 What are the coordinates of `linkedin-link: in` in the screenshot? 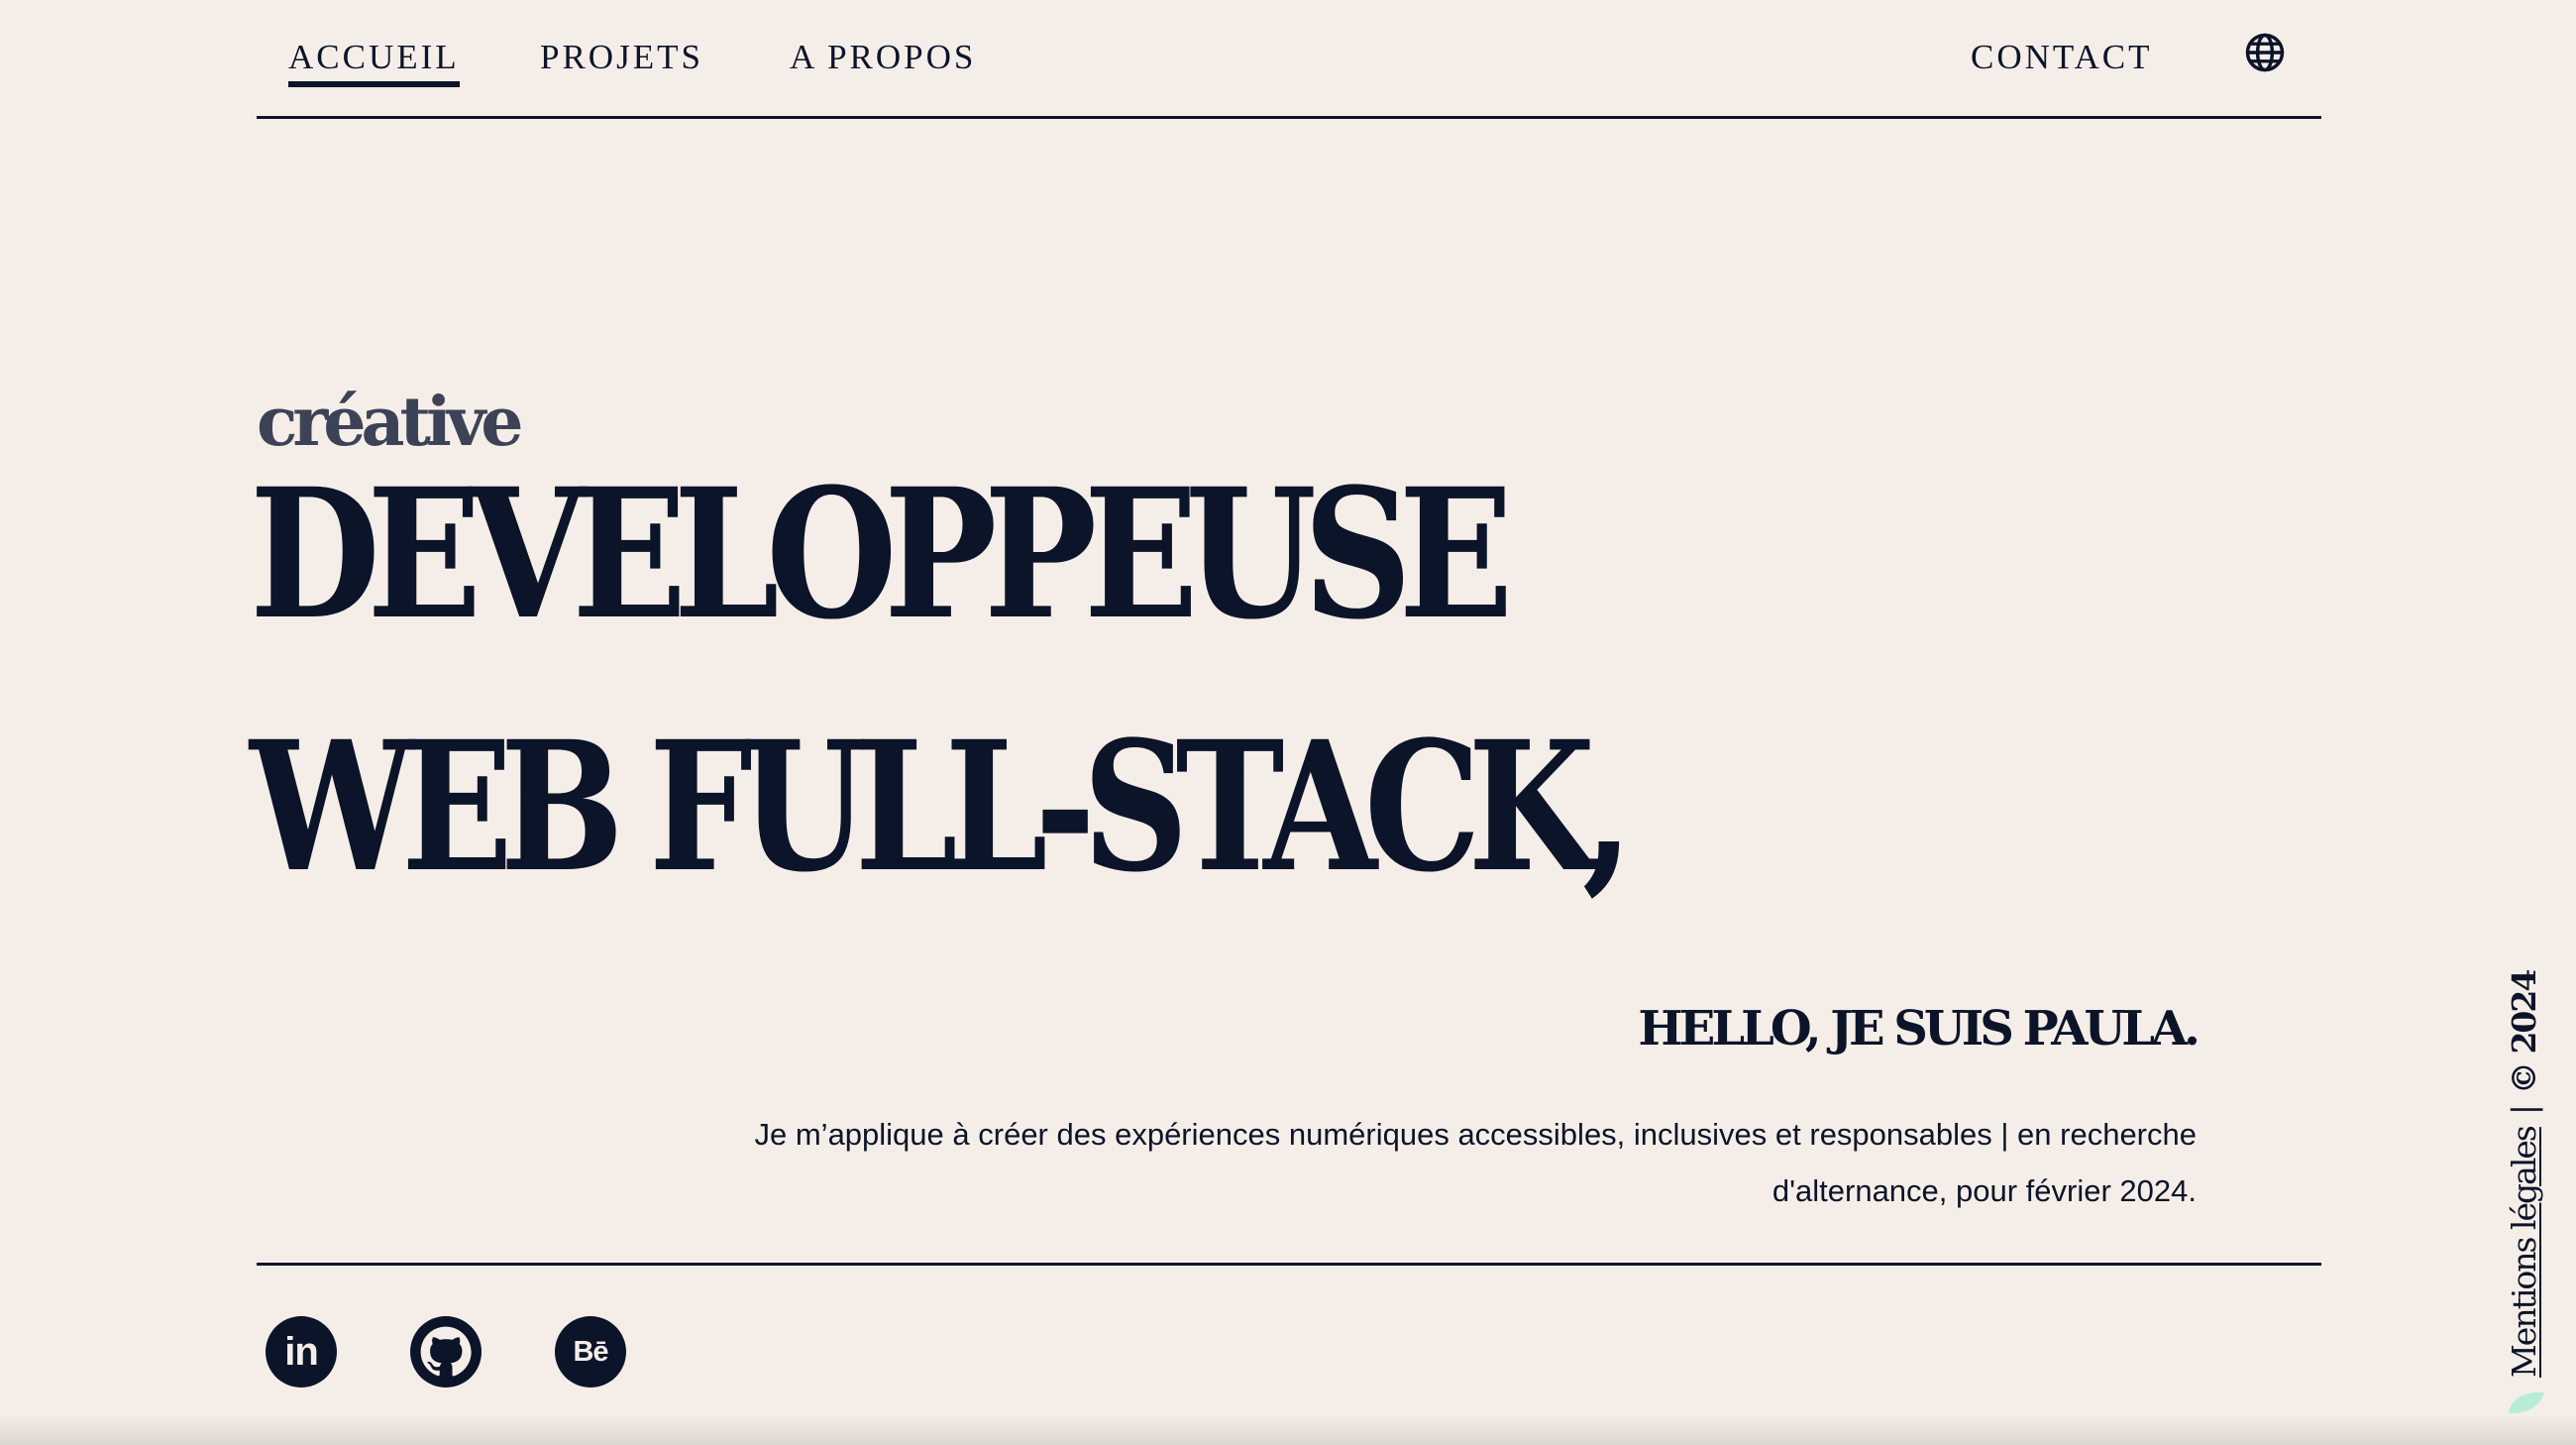 It's located at (301, 1352).